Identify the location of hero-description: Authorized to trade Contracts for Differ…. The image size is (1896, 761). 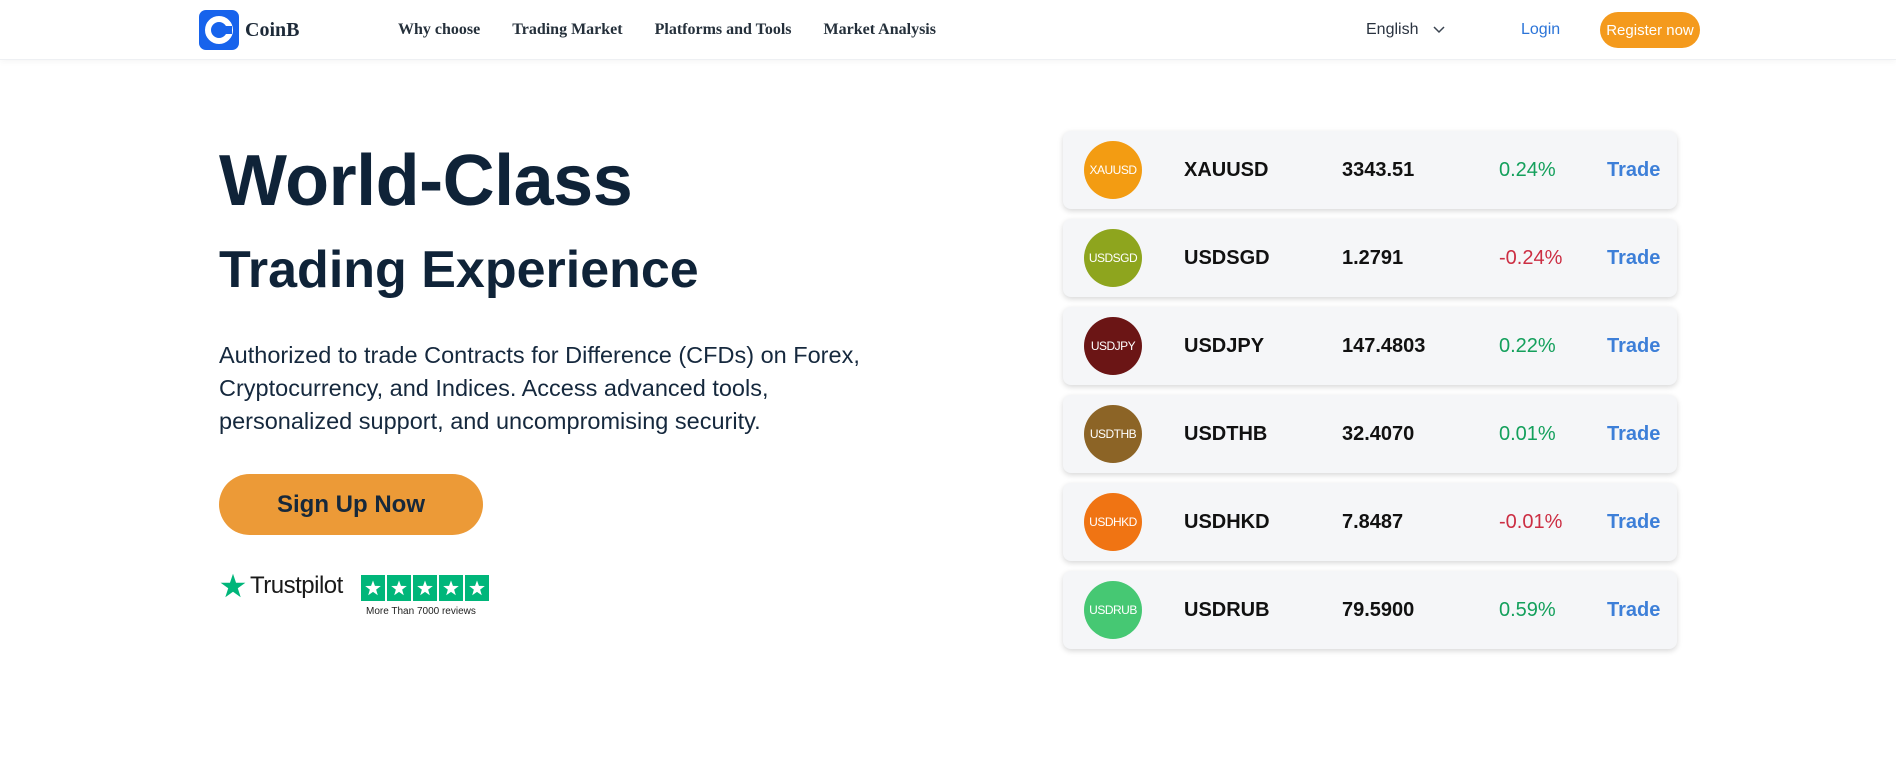
(539, 388).